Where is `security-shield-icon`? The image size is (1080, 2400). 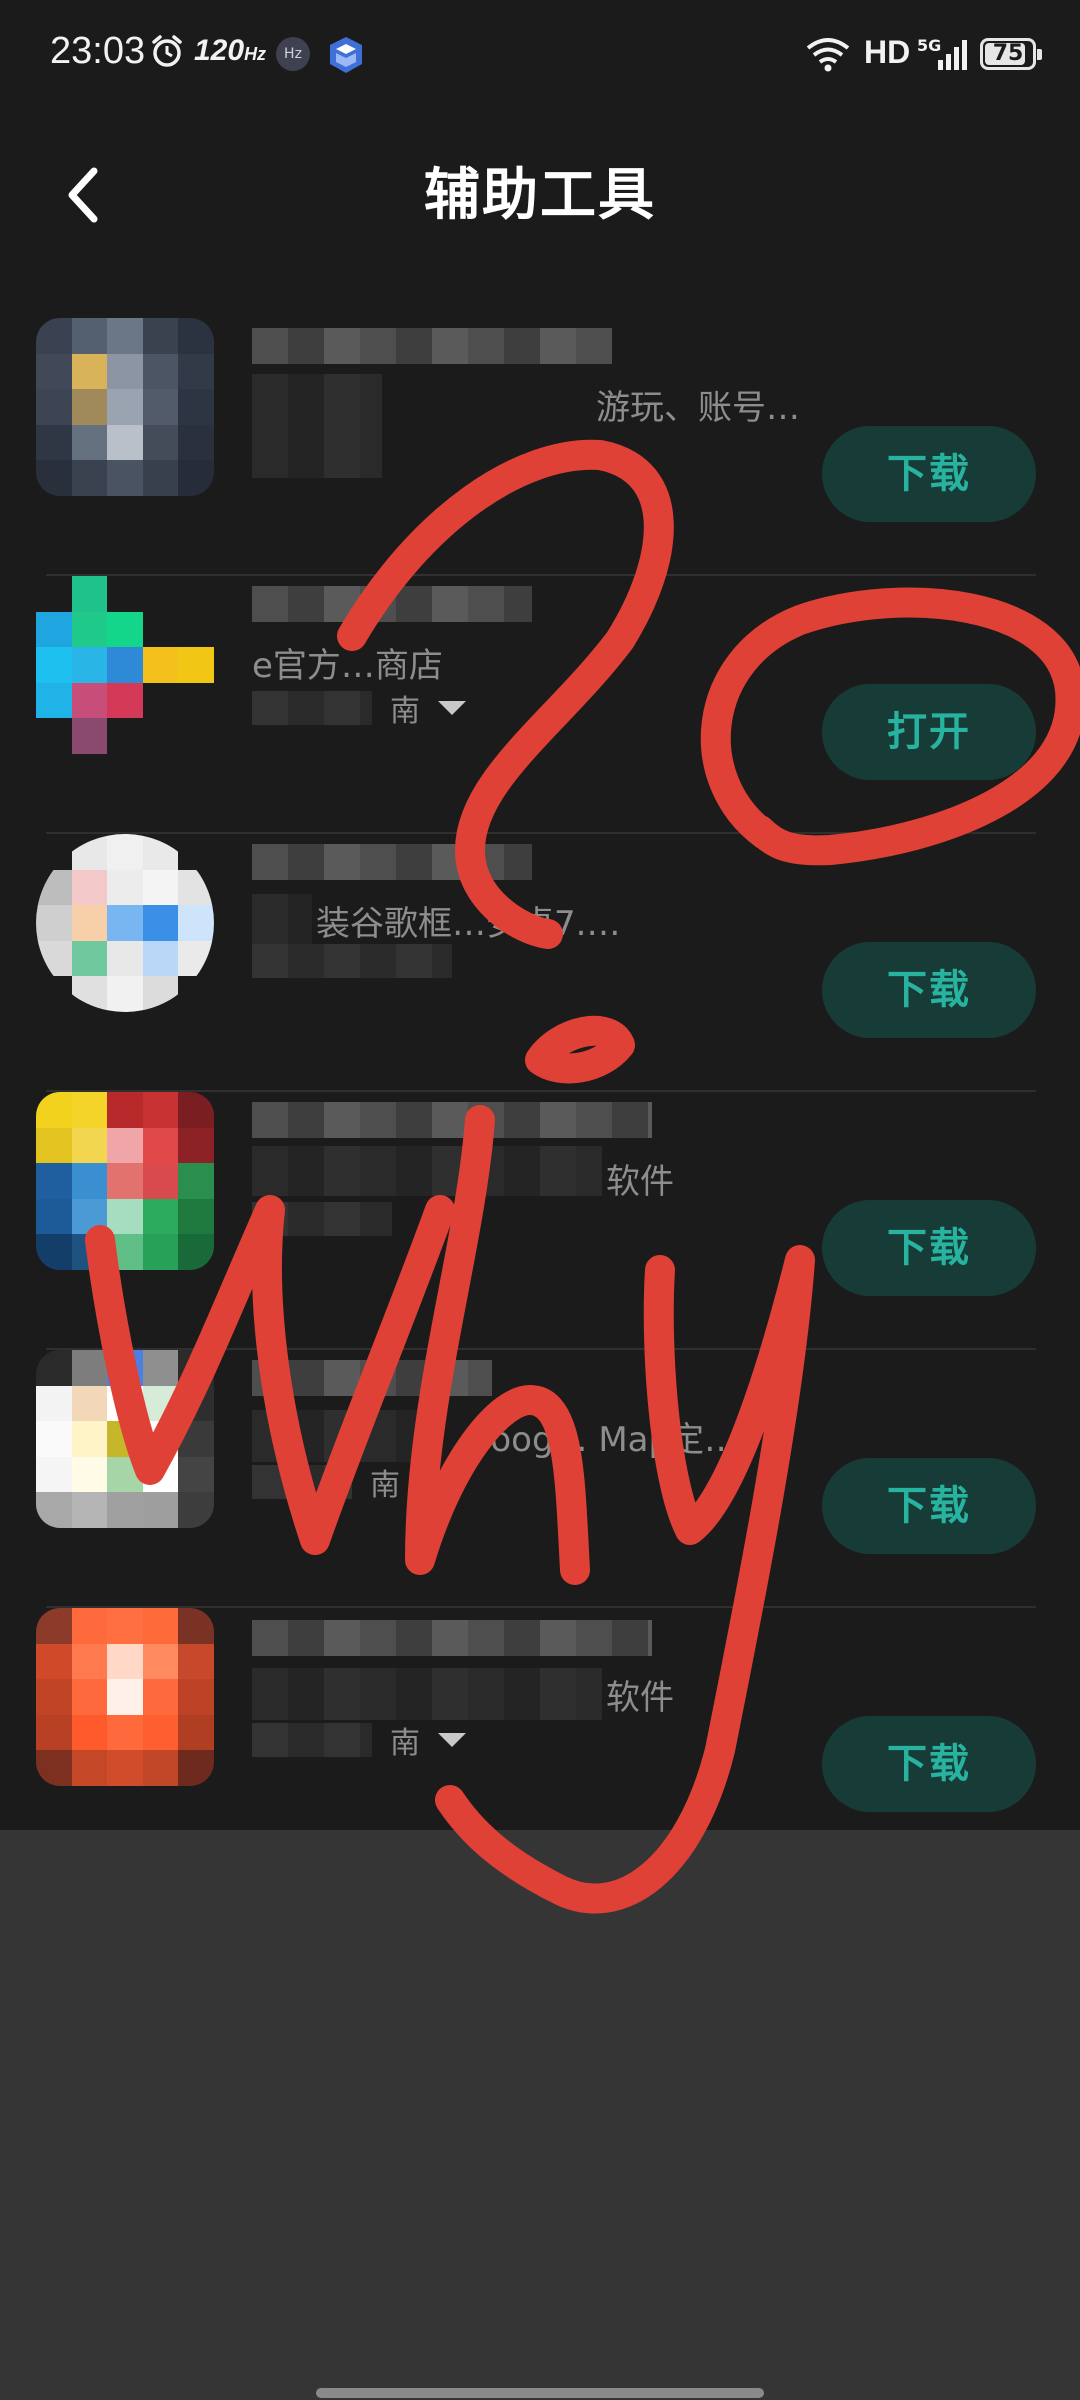
security-shield-icon is located at coordinates (346, 55).